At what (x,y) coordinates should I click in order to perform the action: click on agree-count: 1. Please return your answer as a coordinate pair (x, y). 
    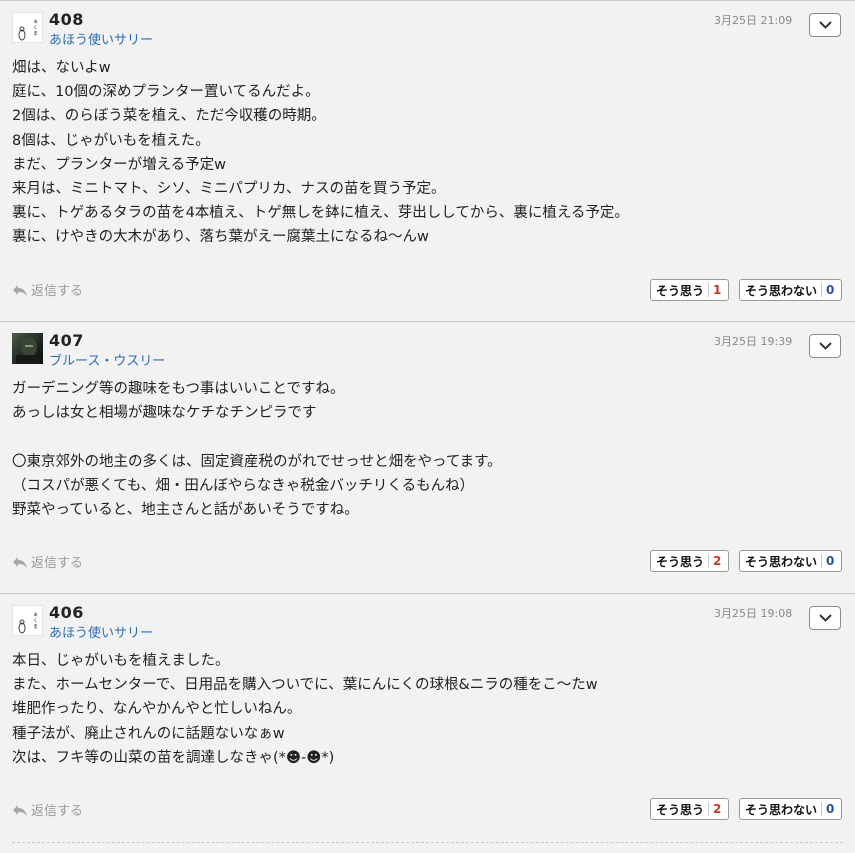
    Looking at the image, I should click on (716, 290).